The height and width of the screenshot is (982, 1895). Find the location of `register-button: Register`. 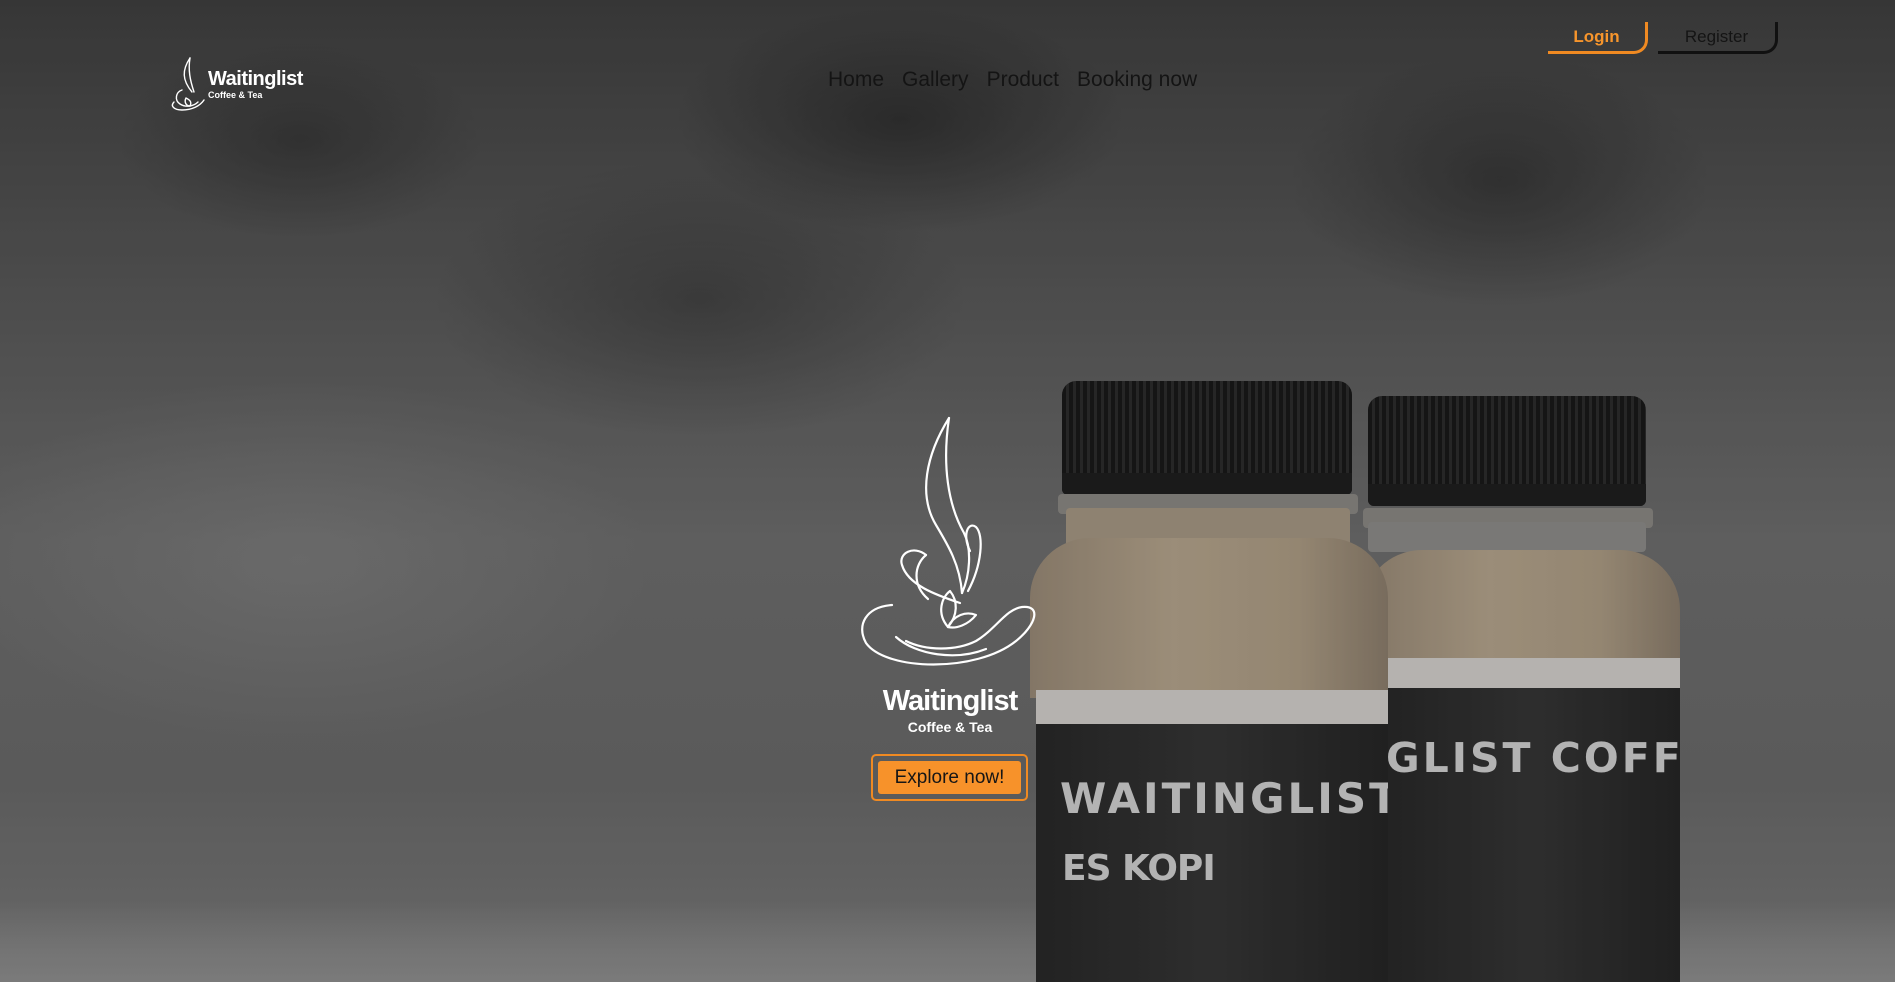

register-button: Register is located at coordinates (1718, 38).